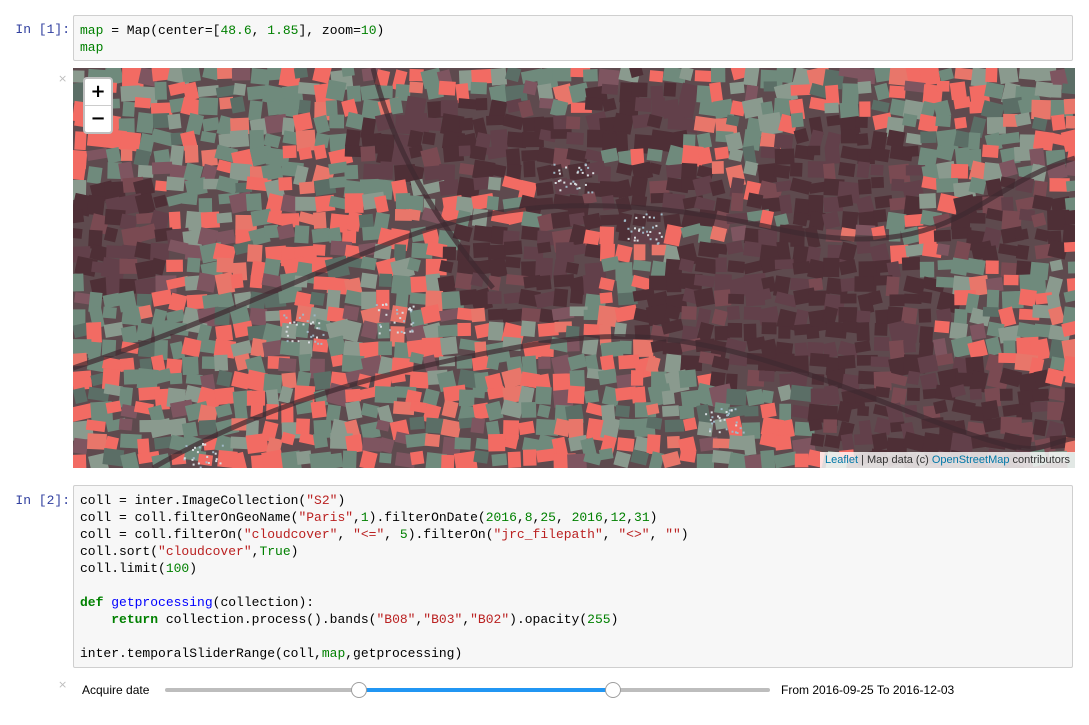  What do you see at coordinates (548, 517) in the screenshot?
I see `code-token: 25` at bounding box center [548, 517].